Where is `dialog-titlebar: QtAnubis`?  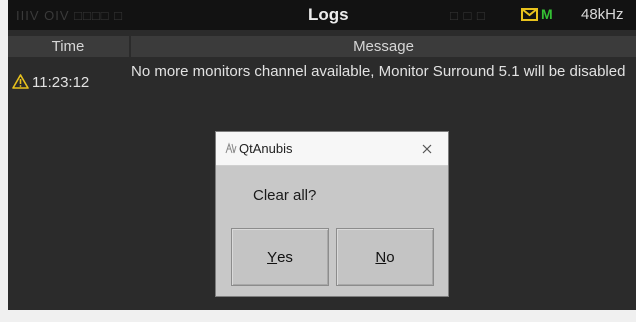
dialog-titlebar: QtAnubis is located at coordinates (332, 149).